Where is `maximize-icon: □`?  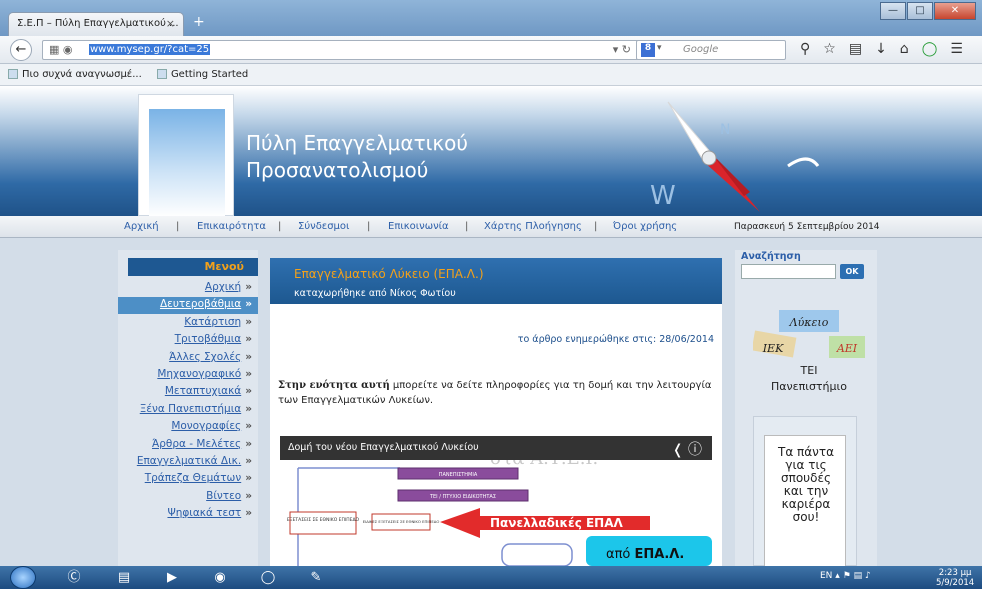
maximize-icon: □ is located at coordinates (920, 11).